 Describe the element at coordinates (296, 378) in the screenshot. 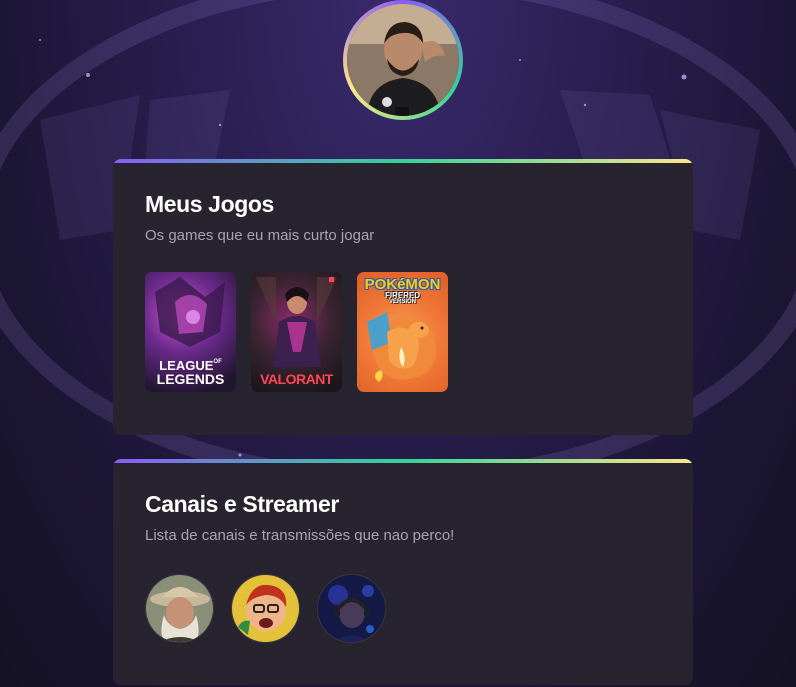

I see `valorant-logo-text: VALORANT` at that location.